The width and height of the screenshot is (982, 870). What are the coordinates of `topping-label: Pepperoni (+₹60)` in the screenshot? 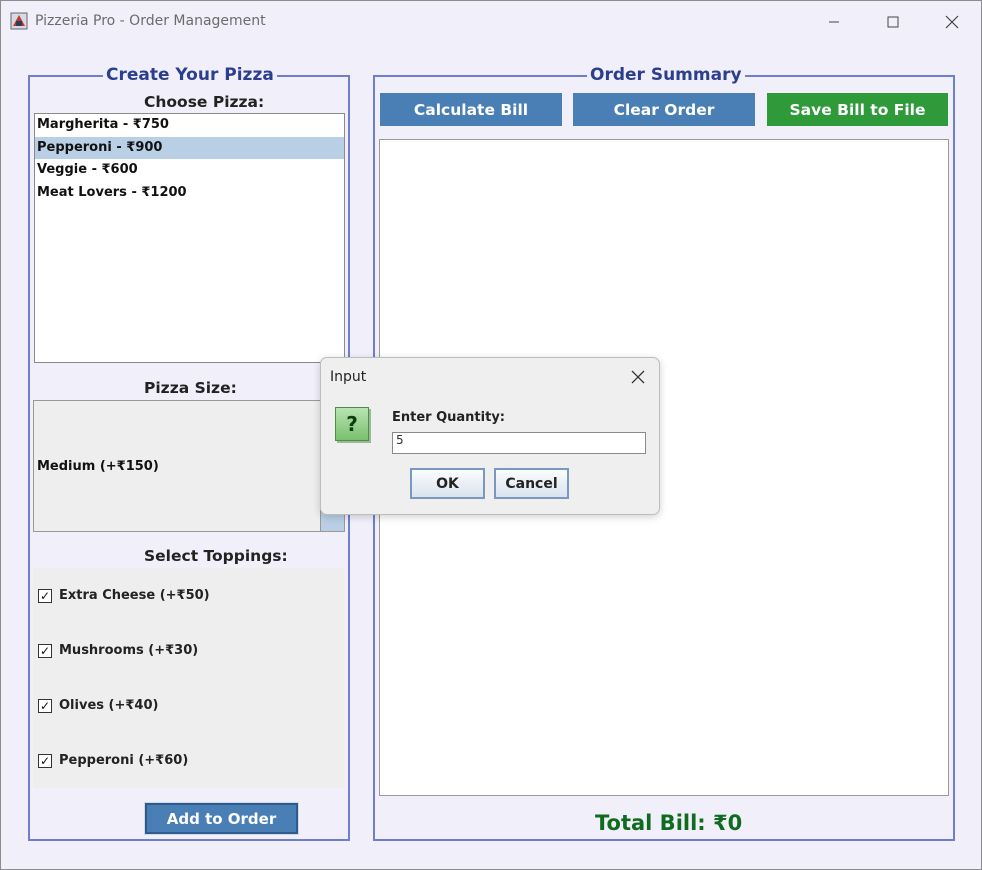 It's located at (124, 760).